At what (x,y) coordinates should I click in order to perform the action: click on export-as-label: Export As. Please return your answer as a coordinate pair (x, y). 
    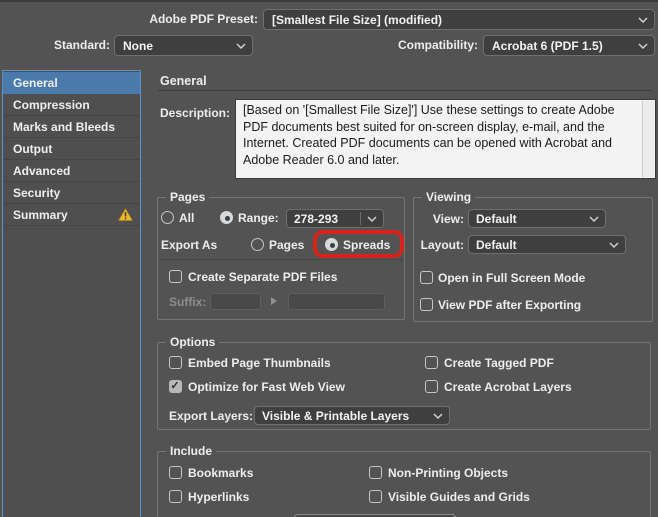
    Looking at the image, I should click on (189, 245).